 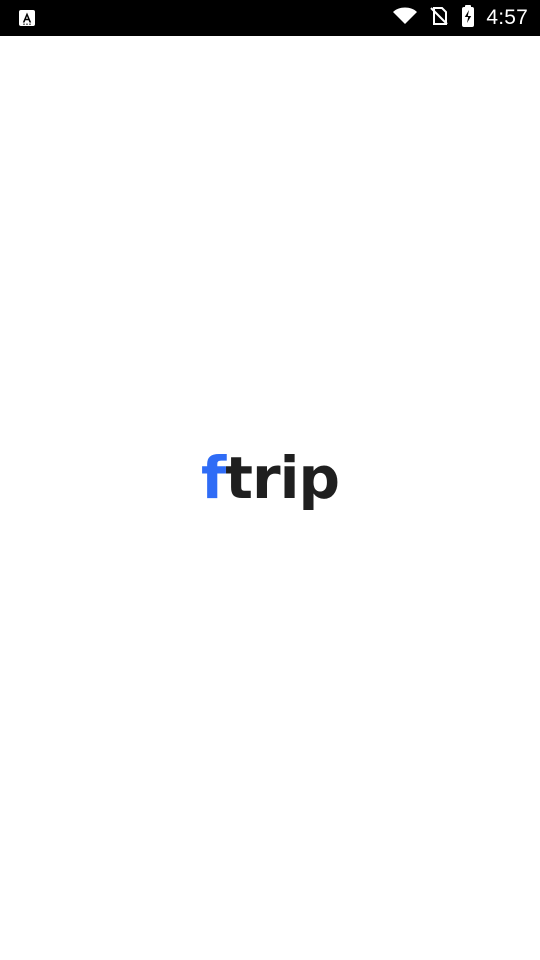 What do you see at coordinates (213, 478) in the screenshot?
I see `logo-letter-f: f` at bounding box center [213, 478].